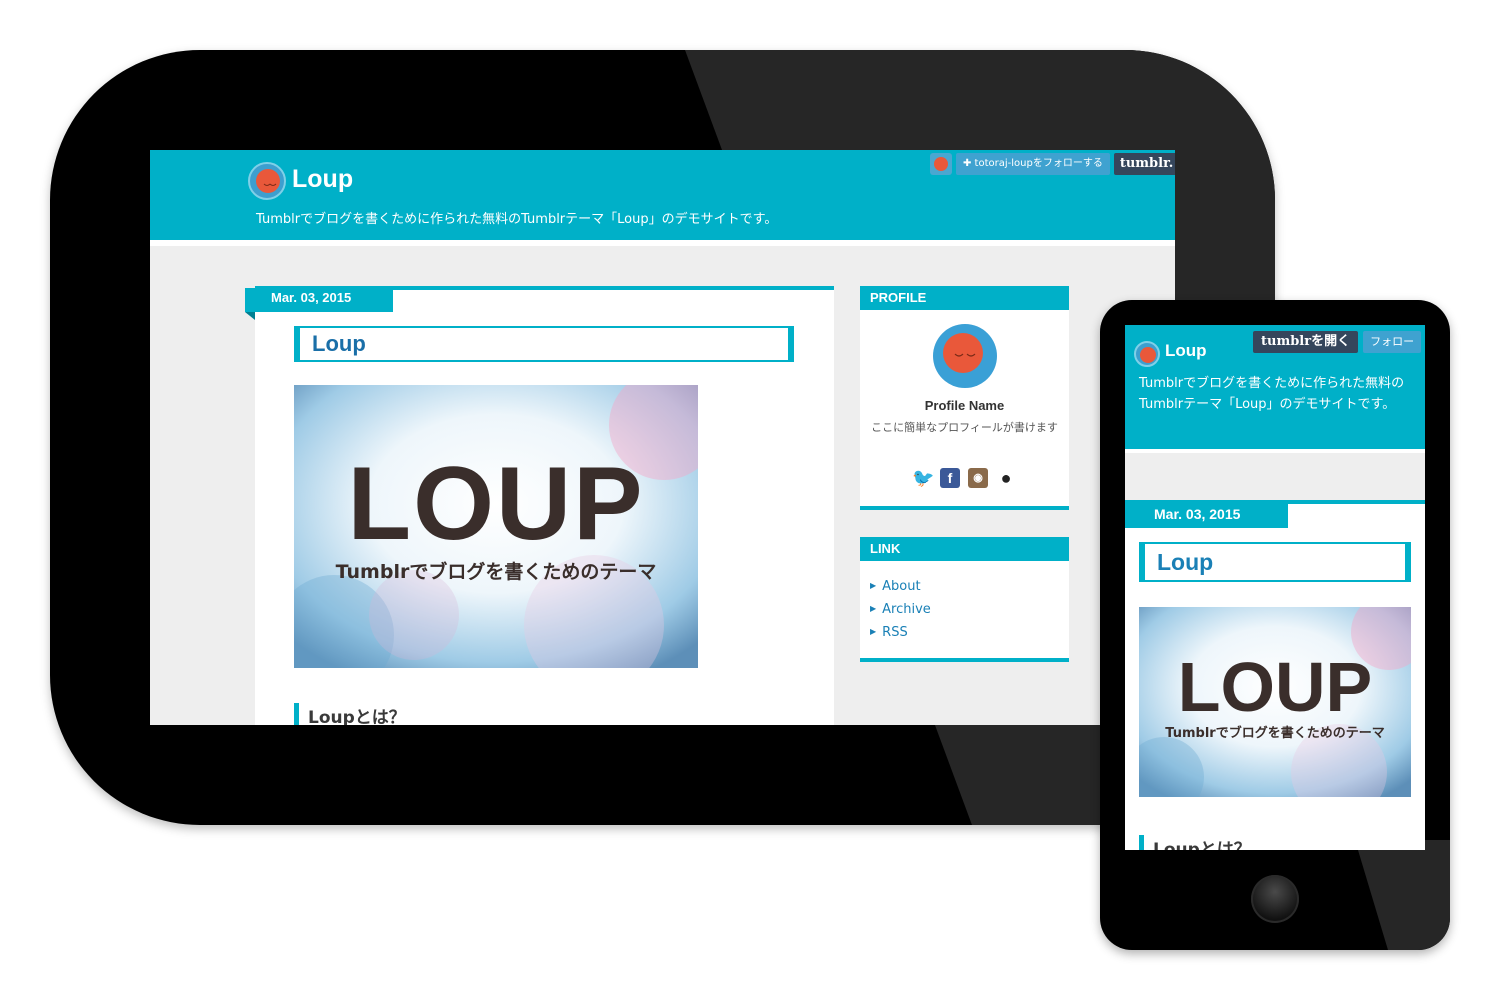 This screenshot has width=1500, height=1000. Describe the element at coordinates (1033, 164) in the screenshot. I see `follow-button: ✚ totoraj-loupをフォローする` at that location.